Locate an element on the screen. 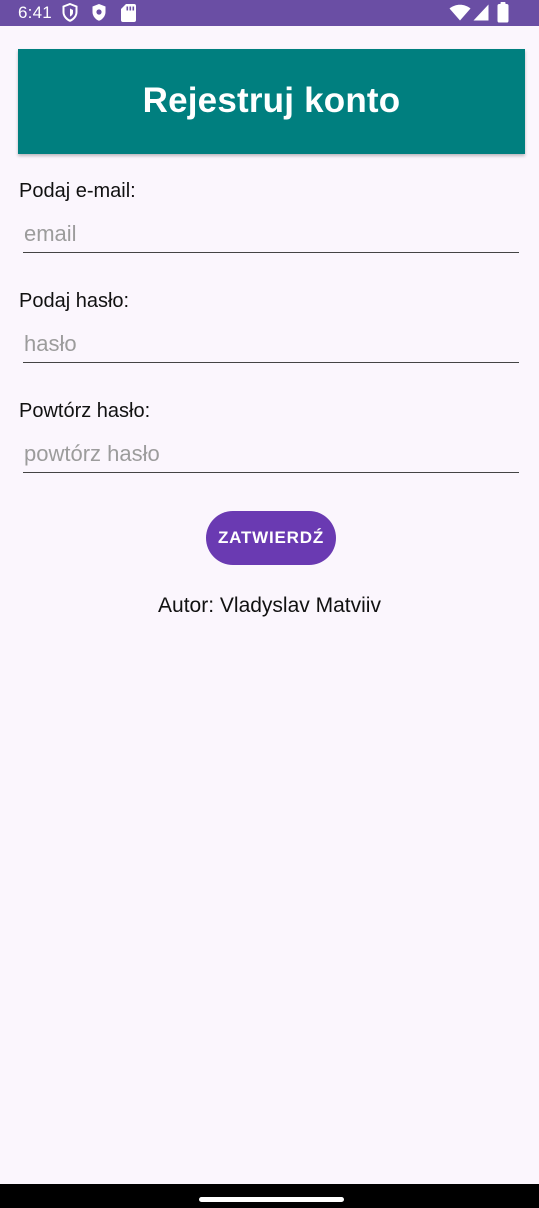 The height and width of the screenshot is (1208, 539). shield-filled-icon is located at coordinates (99, 12).